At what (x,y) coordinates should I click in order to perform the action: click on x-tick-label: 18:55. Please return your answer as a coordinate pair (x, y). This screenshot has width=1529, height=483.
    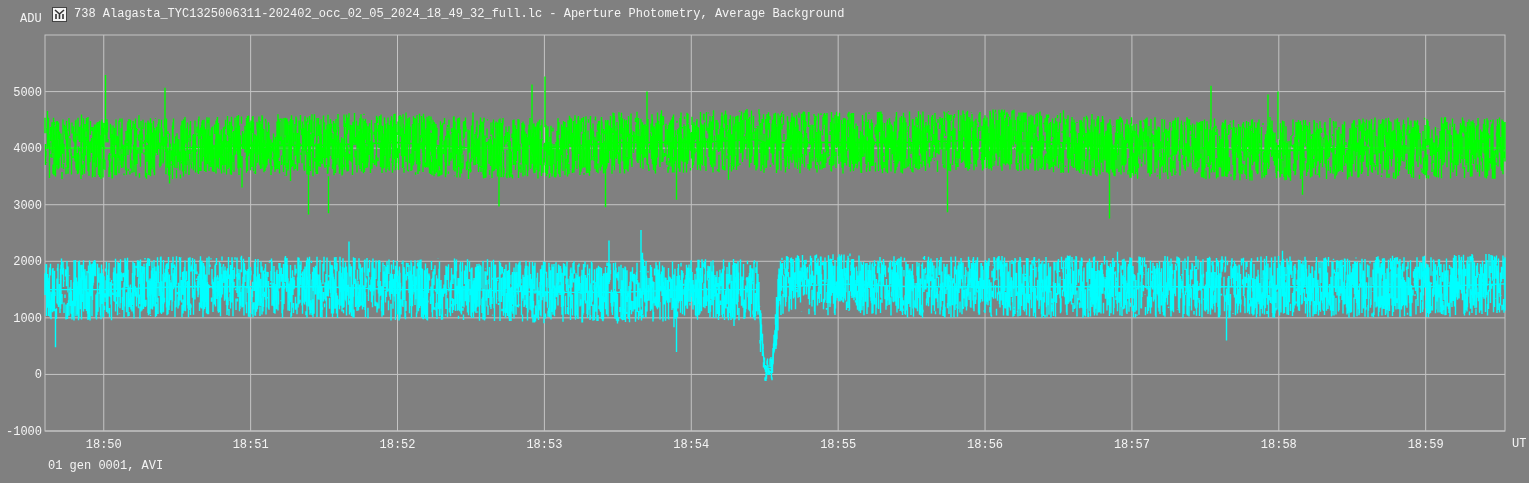
    Looking at the image, I should click on (838, 445).